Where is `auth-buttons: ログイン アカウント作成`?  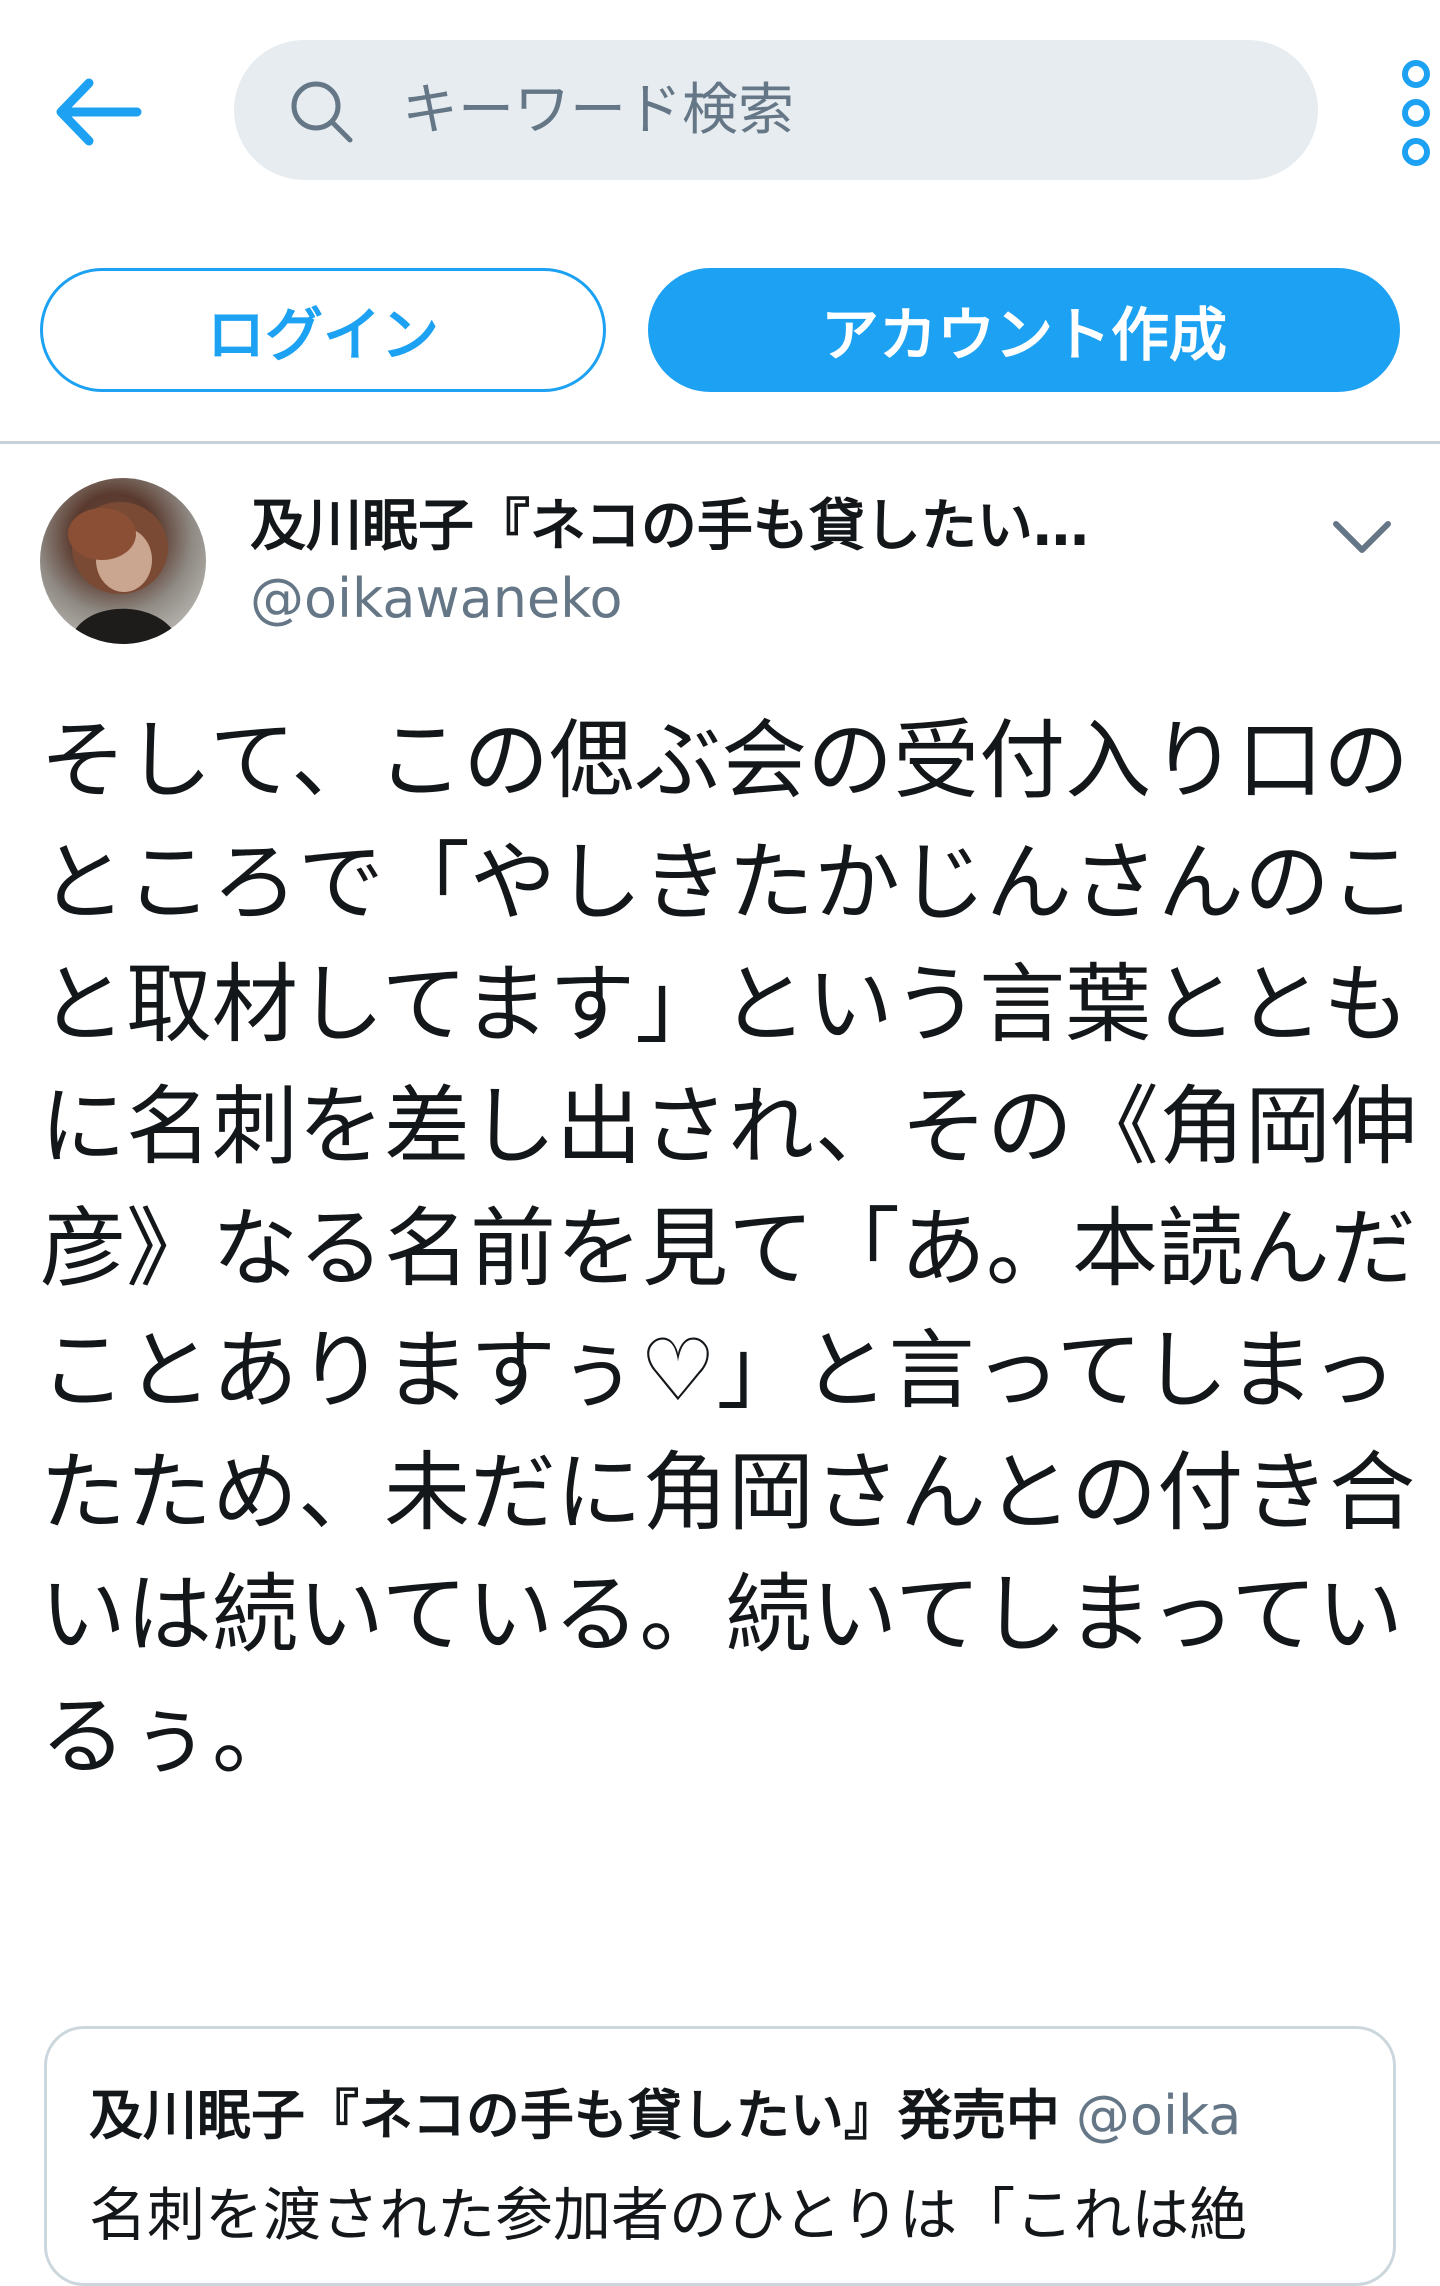
auth-buttons: ログイン アカウント作成 is located at coordinates (720, 333).